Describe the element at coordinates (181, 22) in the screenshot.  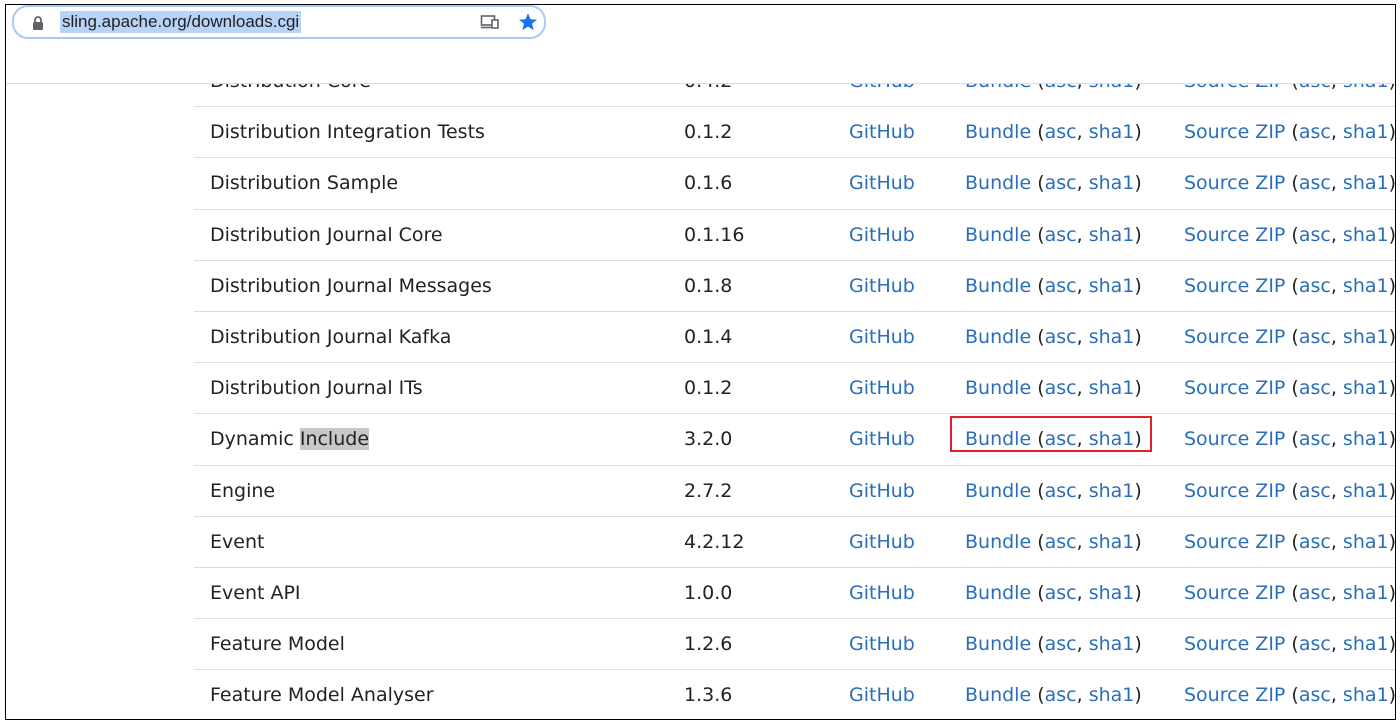
I see `url-text: sling.apache.org/downloads.cgi` at that location.